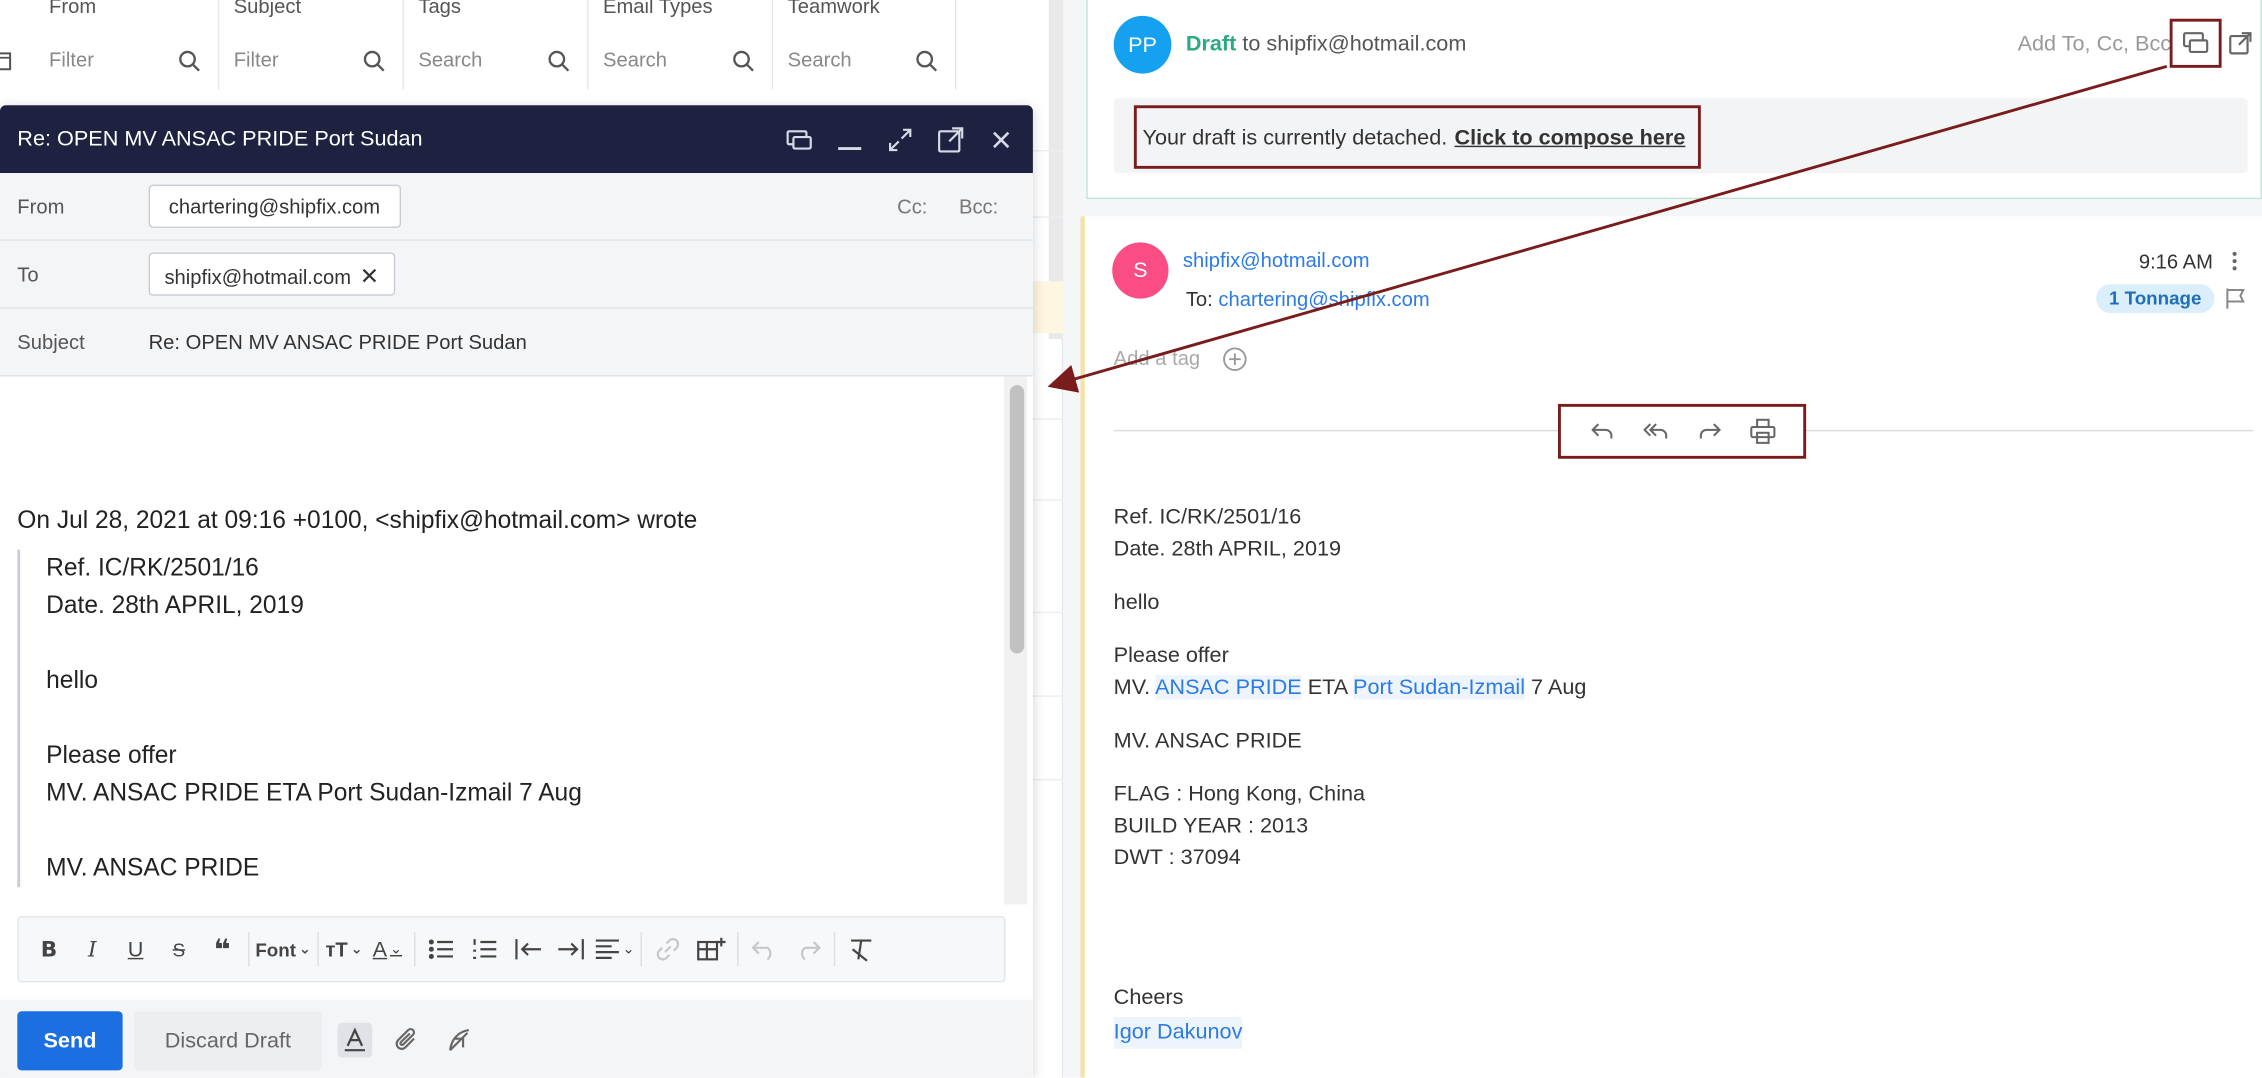 The height and width of the screenshot is (1078, 2262). I want to click on compose-footer: Send Discard Draft, so click(516, 1038).